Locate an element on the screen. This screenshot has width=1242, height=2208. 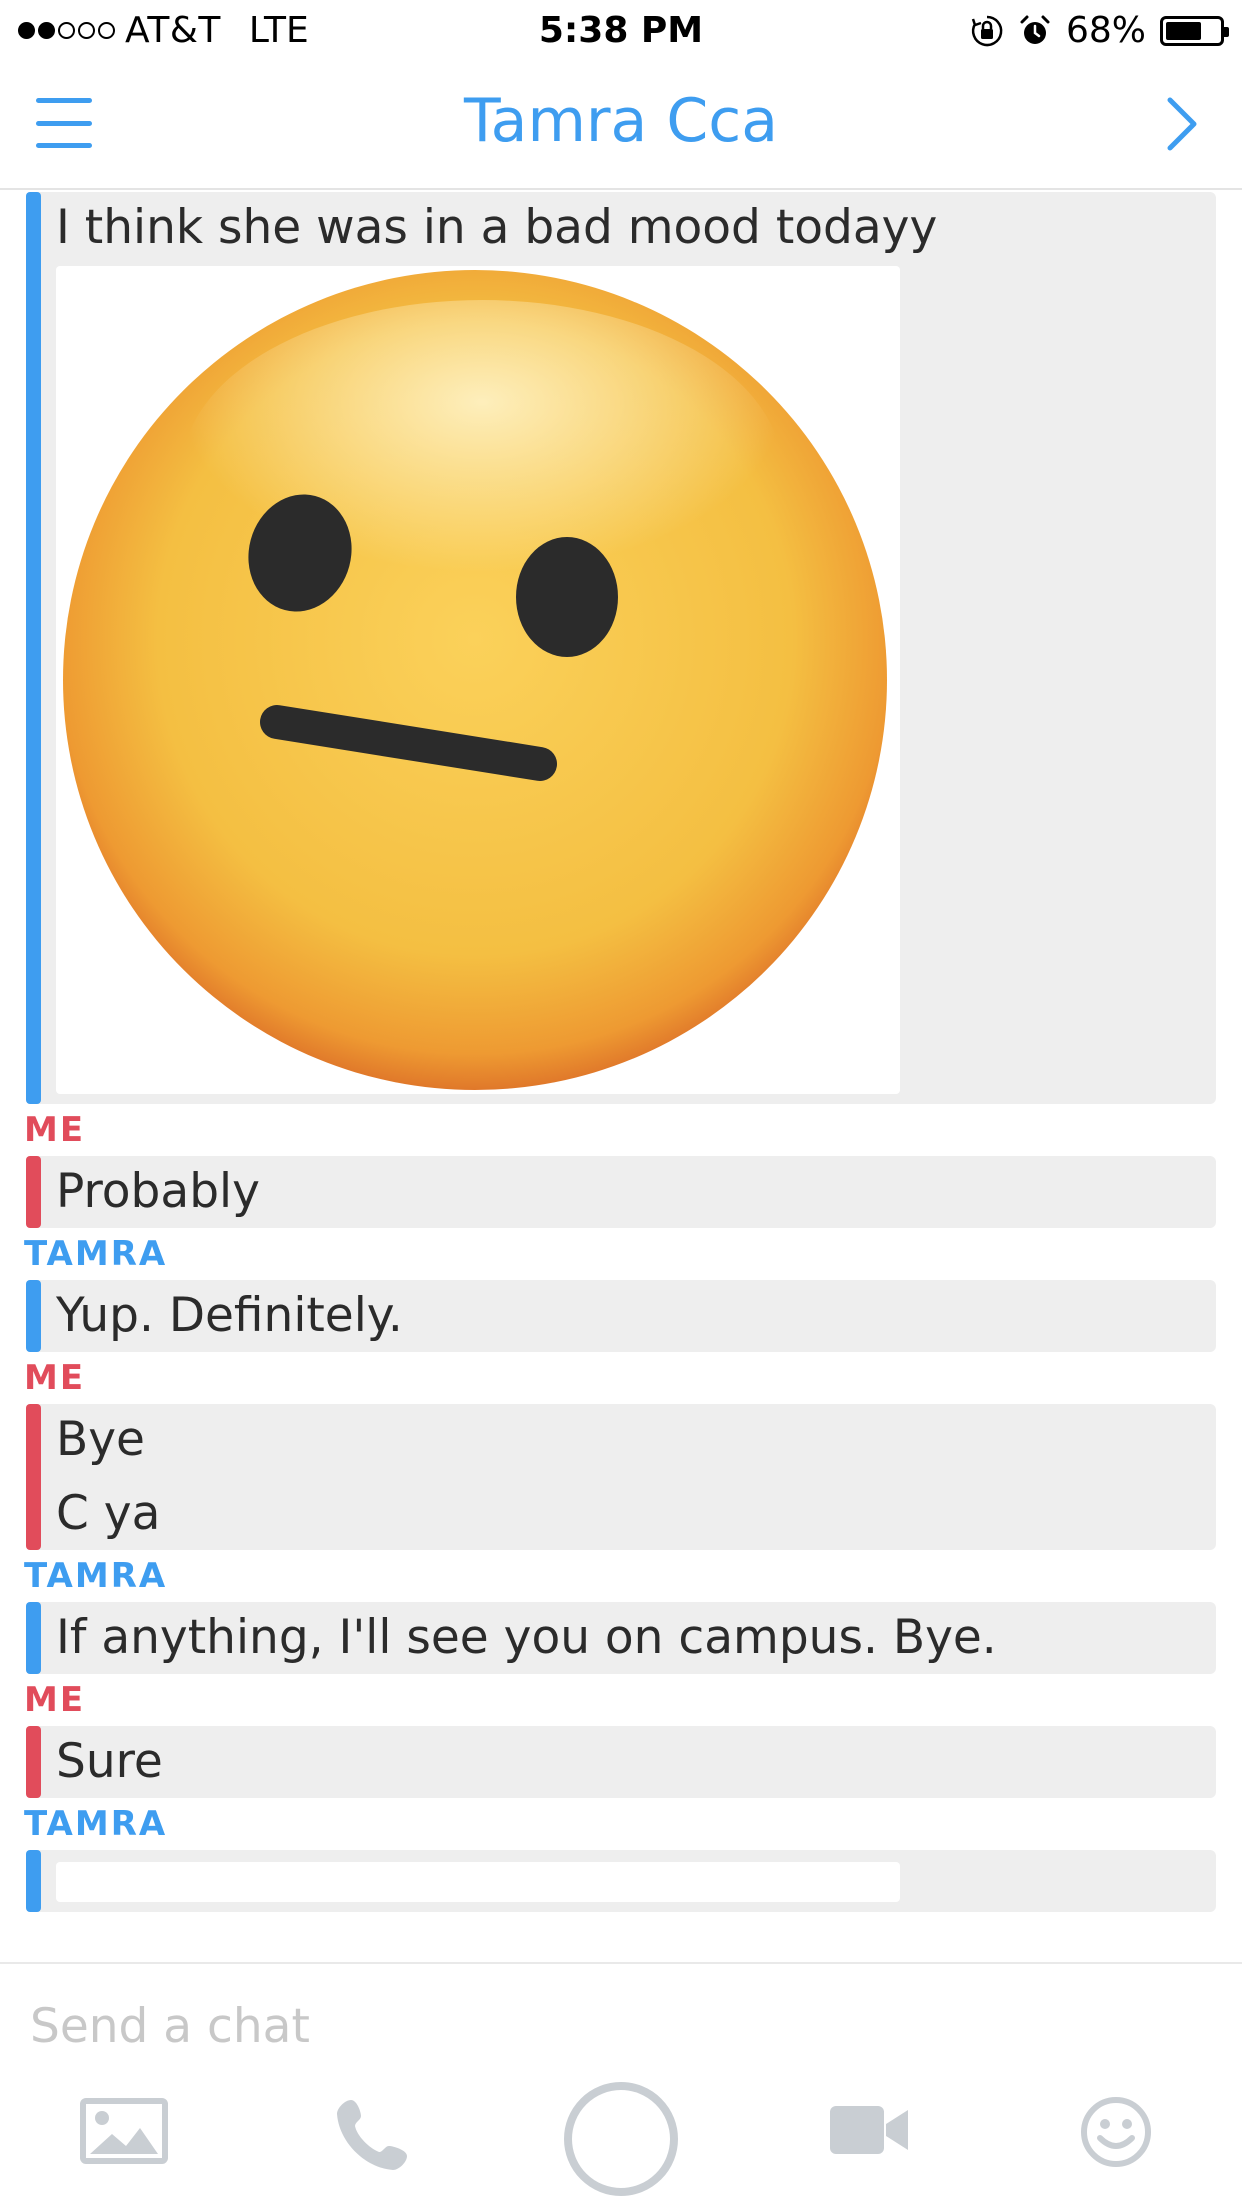
message-bubble is located at coordinates (621, 1881).